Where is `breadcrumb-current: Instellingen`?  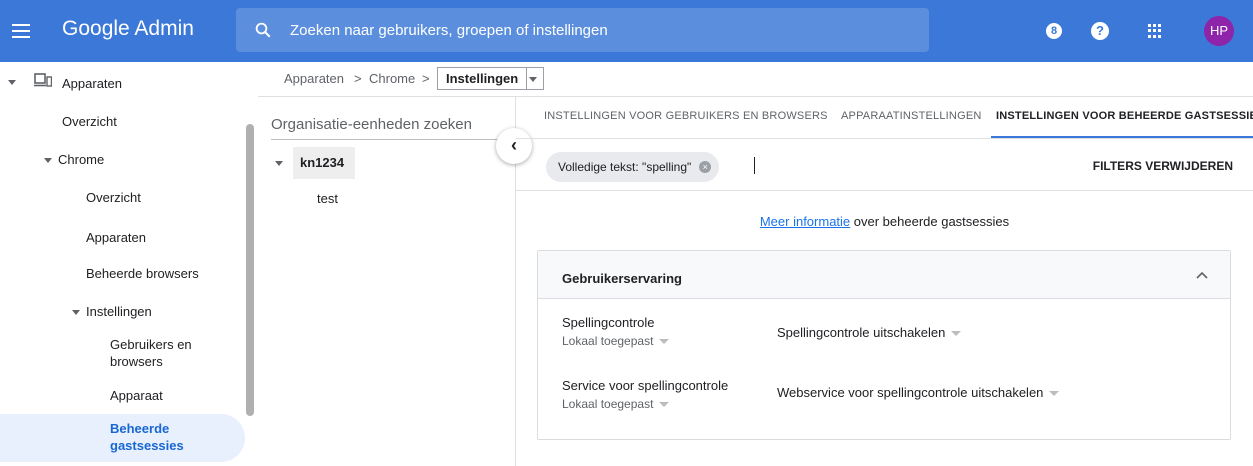
breadcrumb-current: Instellingen is located at coordinates (482, 78).